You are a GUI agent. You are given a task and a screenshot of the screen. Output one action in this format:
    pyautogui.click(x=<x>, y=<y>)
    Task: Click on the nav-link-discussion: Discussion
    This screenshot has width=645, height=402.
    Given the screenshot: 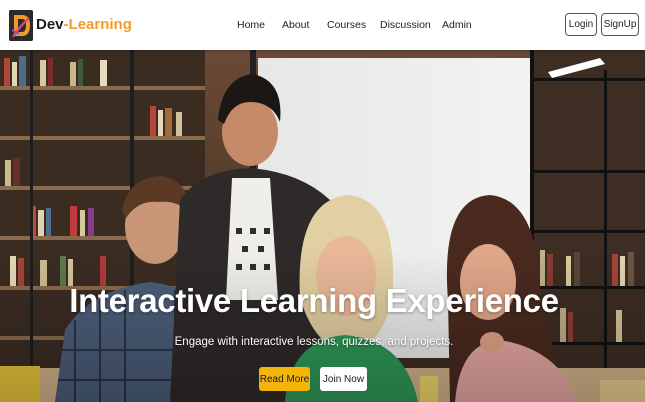 What is the action you would take?
    pyautogui.click(x=405, y=25)
    